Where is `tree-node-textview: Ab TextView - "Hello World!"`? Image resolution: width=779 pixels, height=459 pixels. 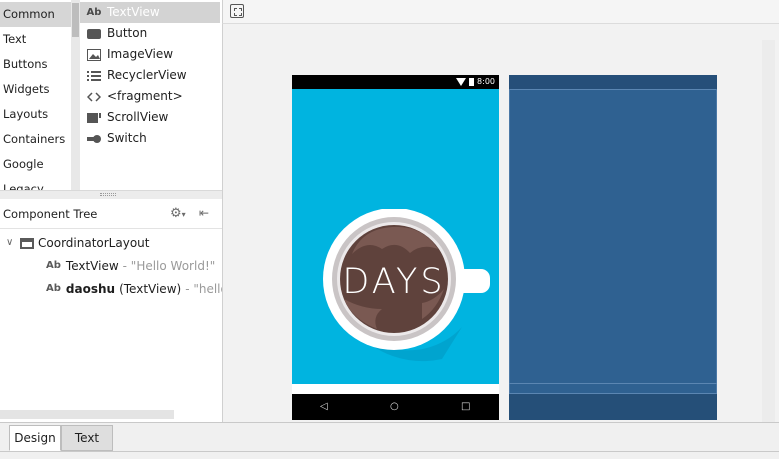 tree-node-textview: Ab TextView - "Hello World!" is located at coordinates (130, 266).